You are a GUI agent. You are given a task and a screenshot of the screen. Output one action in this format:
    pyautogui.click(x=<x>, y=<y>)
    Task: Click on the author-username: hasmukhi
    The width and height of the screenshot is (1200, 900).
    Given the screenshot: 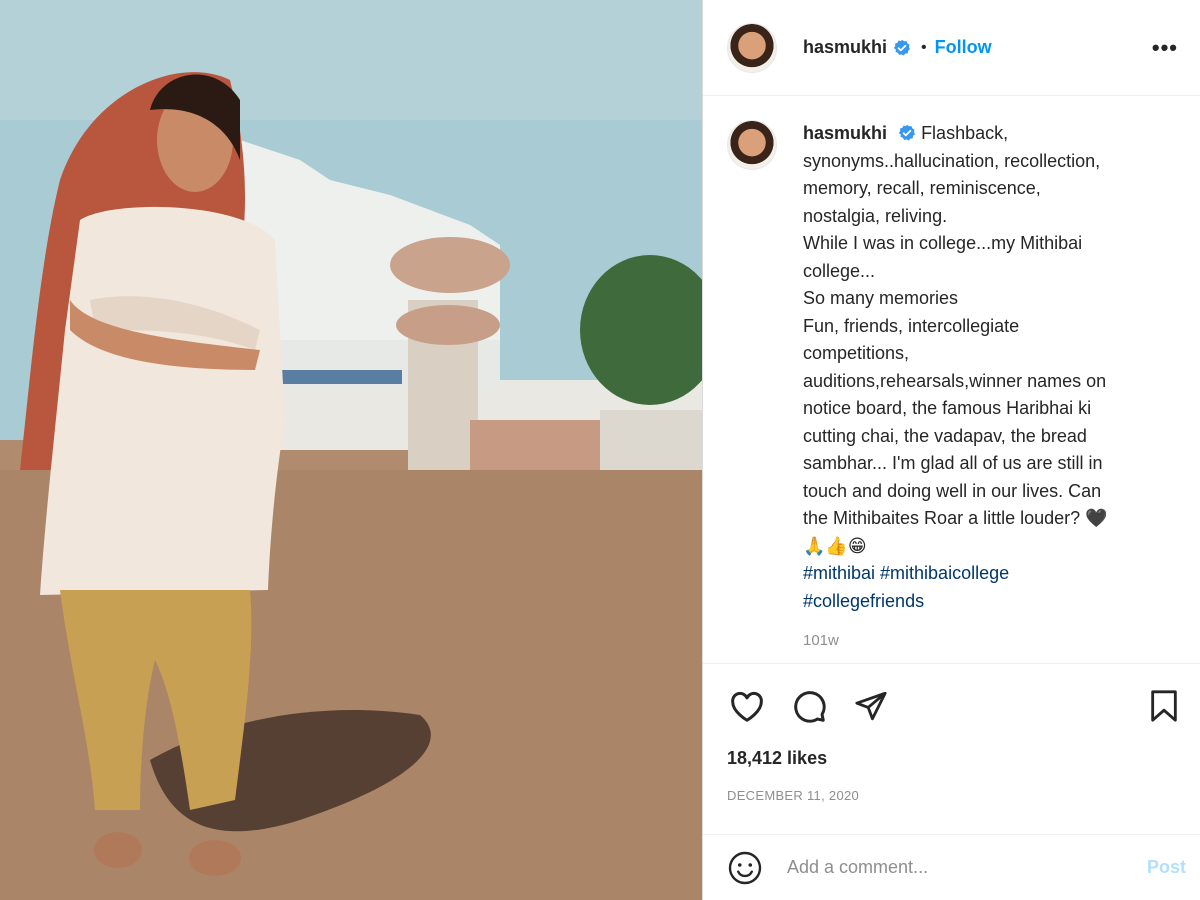 What is the action you would take?
    pyautogui.click(x=845, y=47)
    